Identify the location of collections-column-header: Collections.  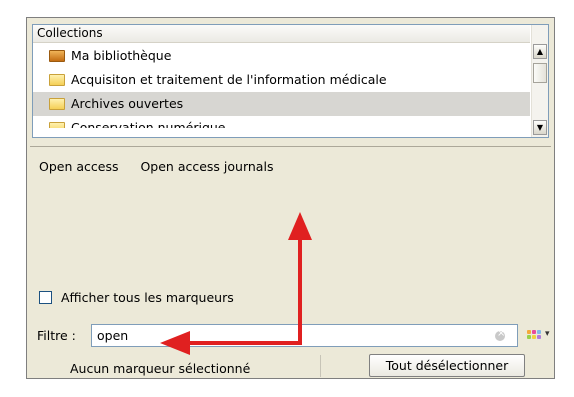
(281, 34).